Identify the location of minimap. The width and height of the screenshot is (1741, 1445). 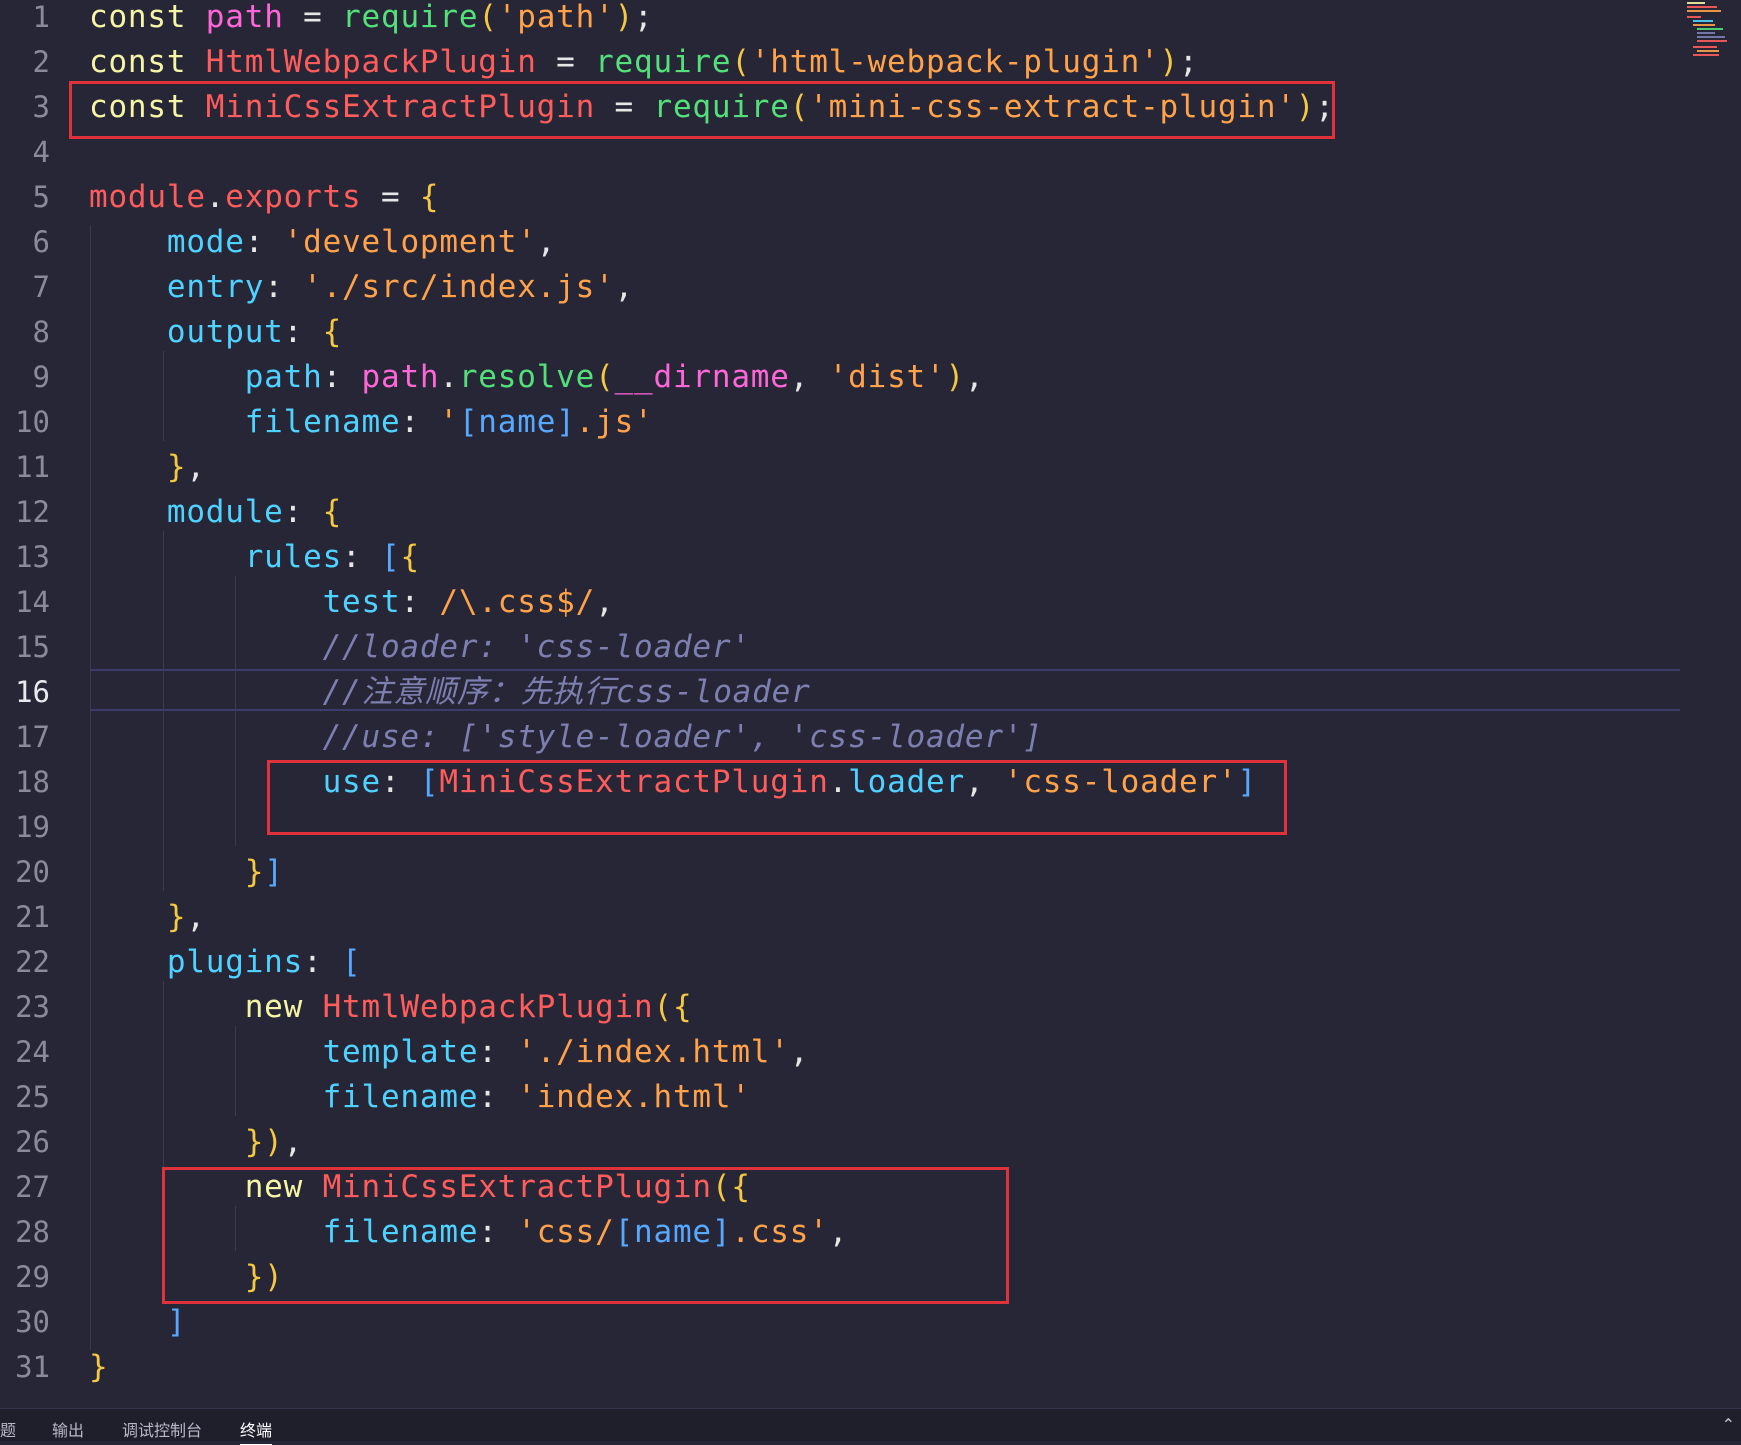
(1707, 30).